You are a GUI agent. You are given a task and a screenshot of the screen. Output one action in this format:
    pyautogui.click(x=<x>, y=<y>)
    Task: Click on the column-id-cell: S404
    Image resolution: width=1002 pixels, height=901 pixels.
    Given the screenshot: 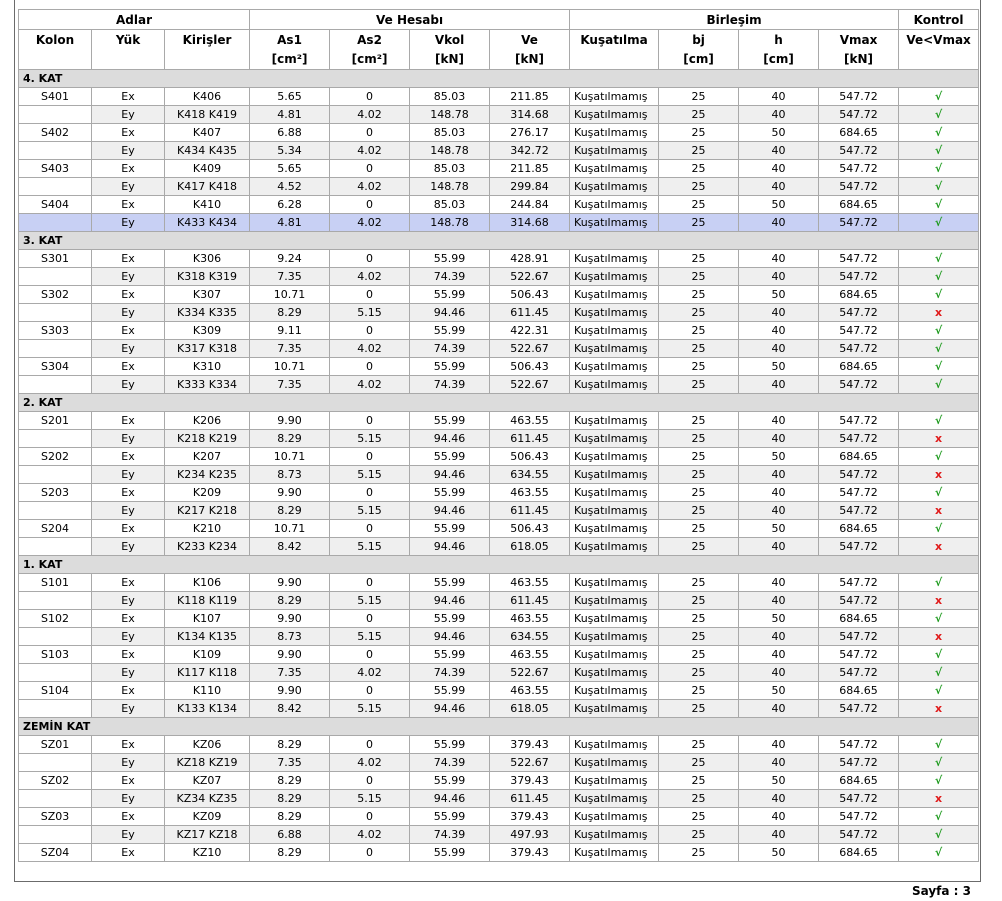 What is the action you would take?
    pyautogui.click(x=55, y=204)
    